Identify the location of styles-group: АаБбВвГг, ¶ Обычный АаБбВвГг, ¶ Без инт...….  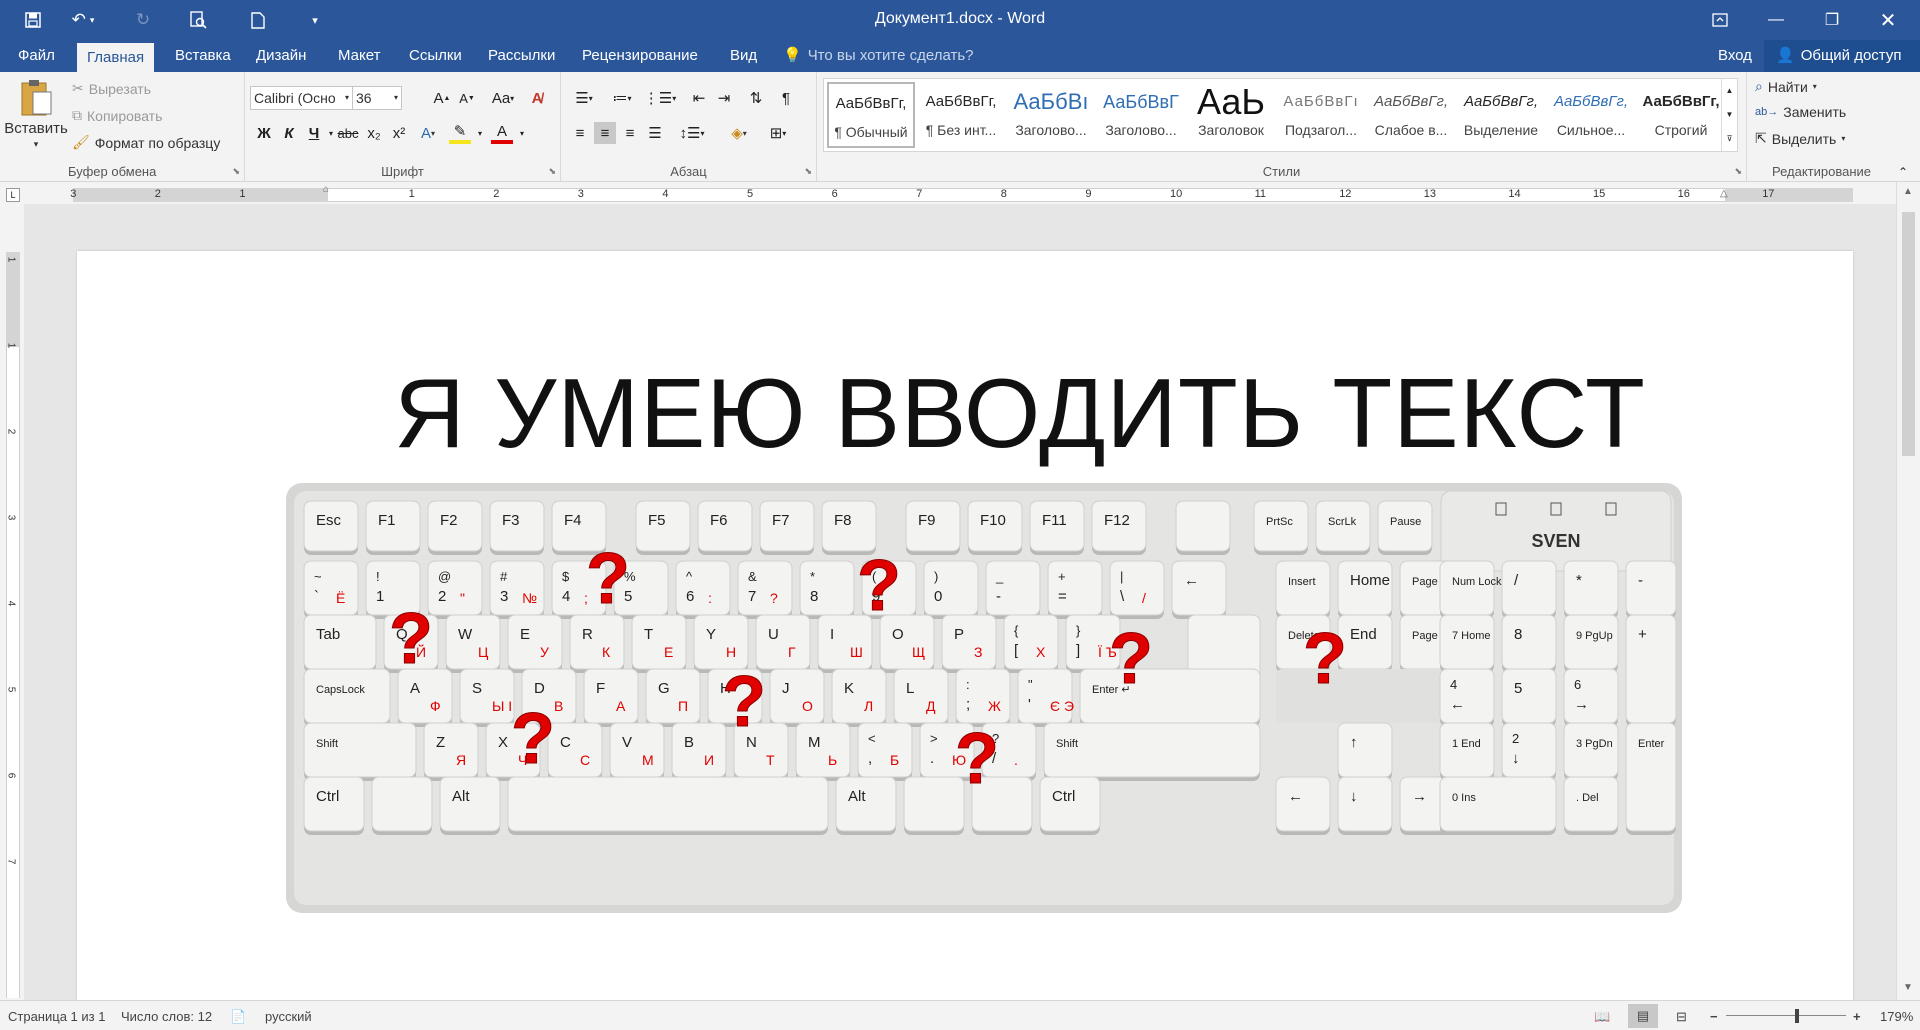
(1282, 127).